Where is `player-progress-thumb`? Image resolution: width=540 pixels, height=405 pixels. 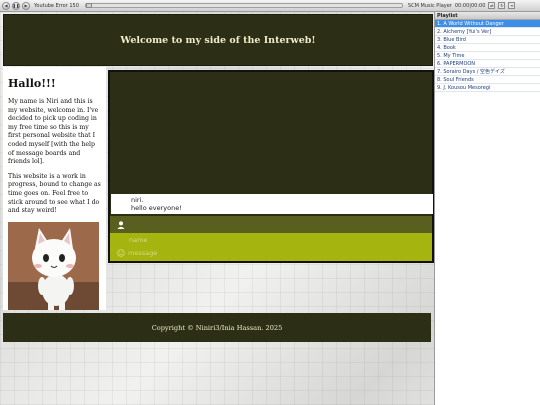
player-progress-thumb is located at coordinates (88, 5).